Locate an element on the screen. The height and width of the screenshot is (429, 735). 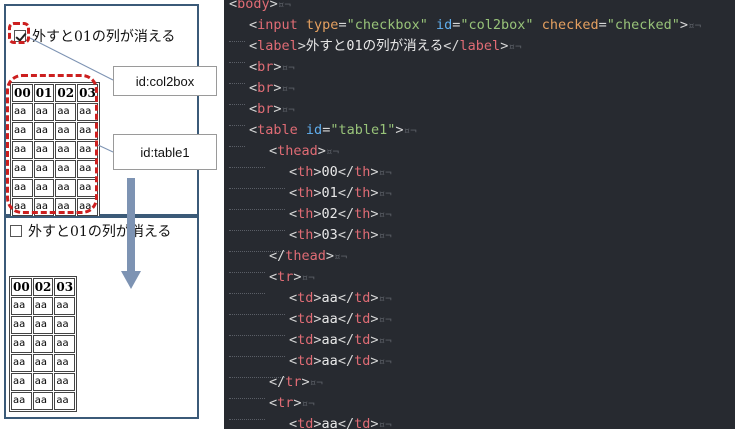
code-line: </thead>¤¬ is located at coordinates (308, 256).